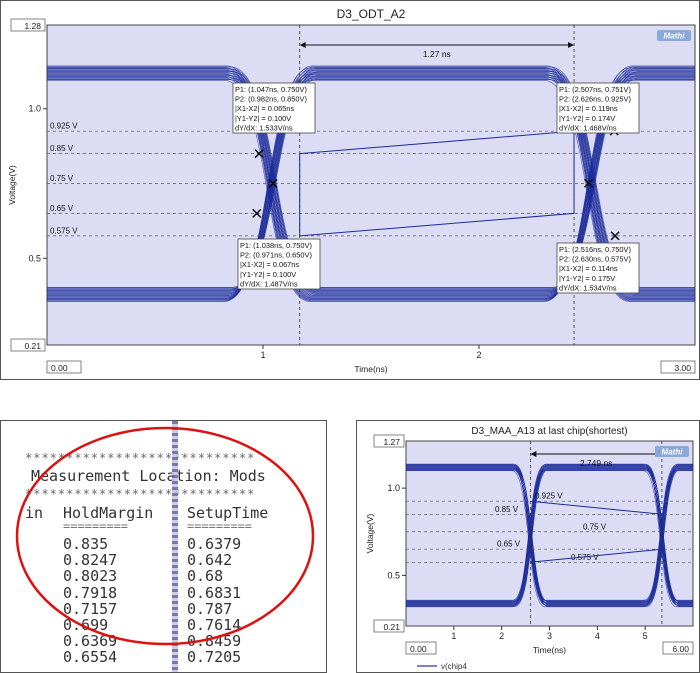  What do you see at coordinates (271, 89) in the screenshot?
I see `annotation-line: P1: (1.047ns, 0.750V)` at bounding box center [271, 89].